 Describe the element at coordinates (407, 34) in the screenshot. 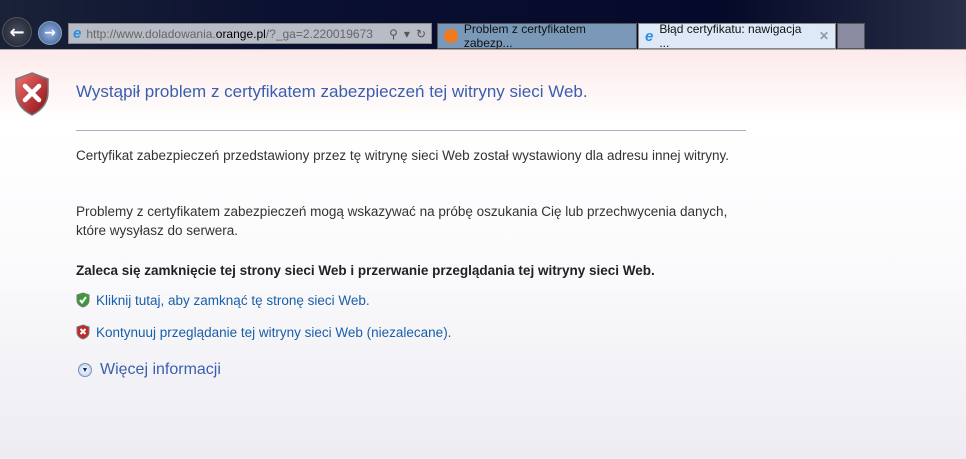

I see `dropdown-icon: ▾` at that location.